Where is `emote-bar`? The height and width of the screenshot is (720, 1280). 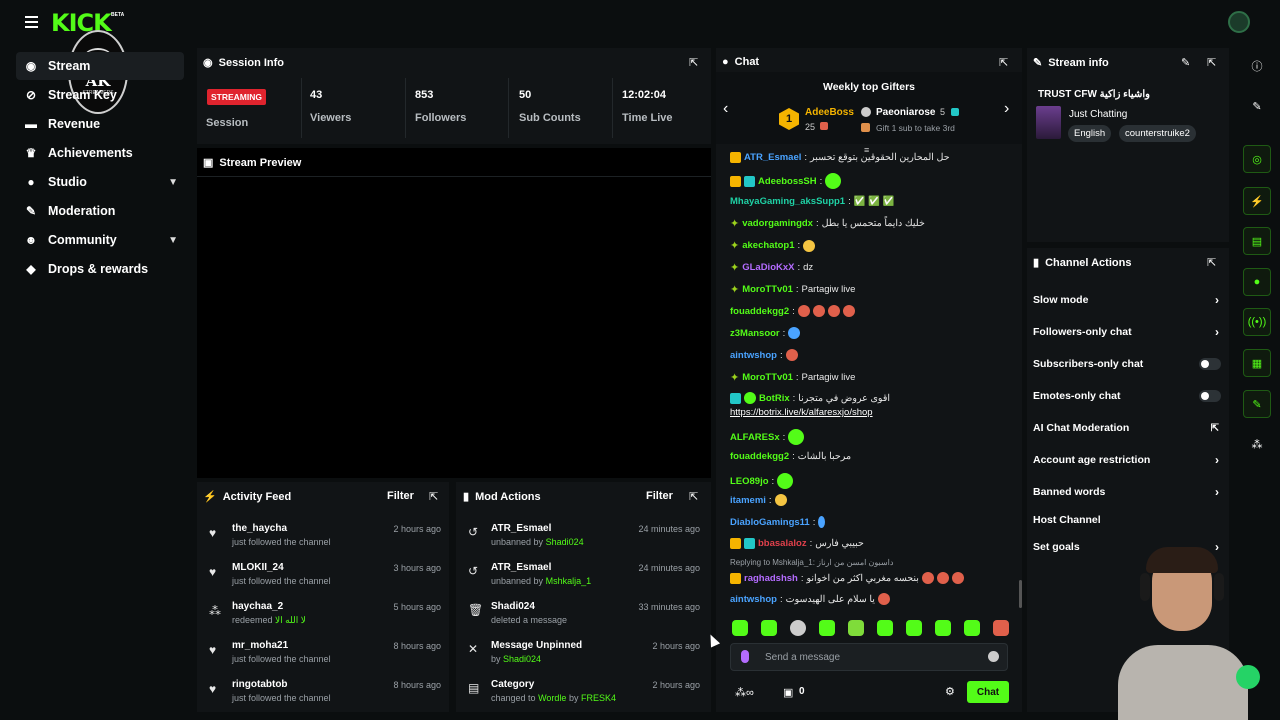 emote-bar is located at coordinates (877, 629).